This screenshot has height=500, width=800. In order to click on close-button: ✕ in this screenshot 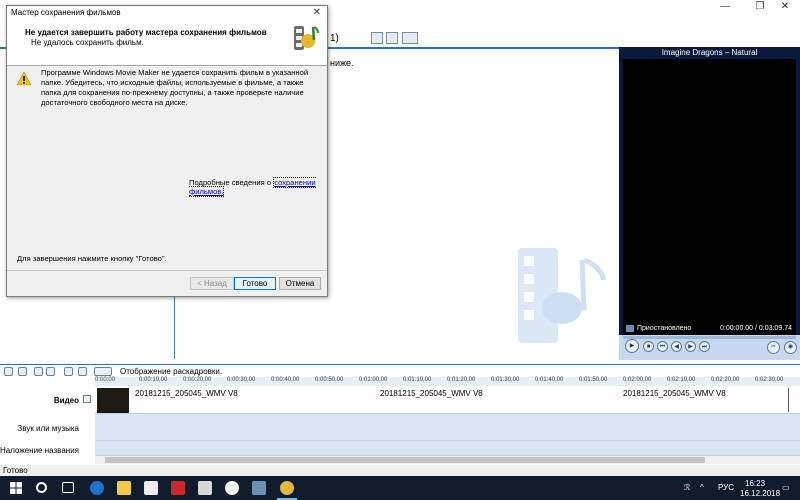, I will do `click(785, 6)`.